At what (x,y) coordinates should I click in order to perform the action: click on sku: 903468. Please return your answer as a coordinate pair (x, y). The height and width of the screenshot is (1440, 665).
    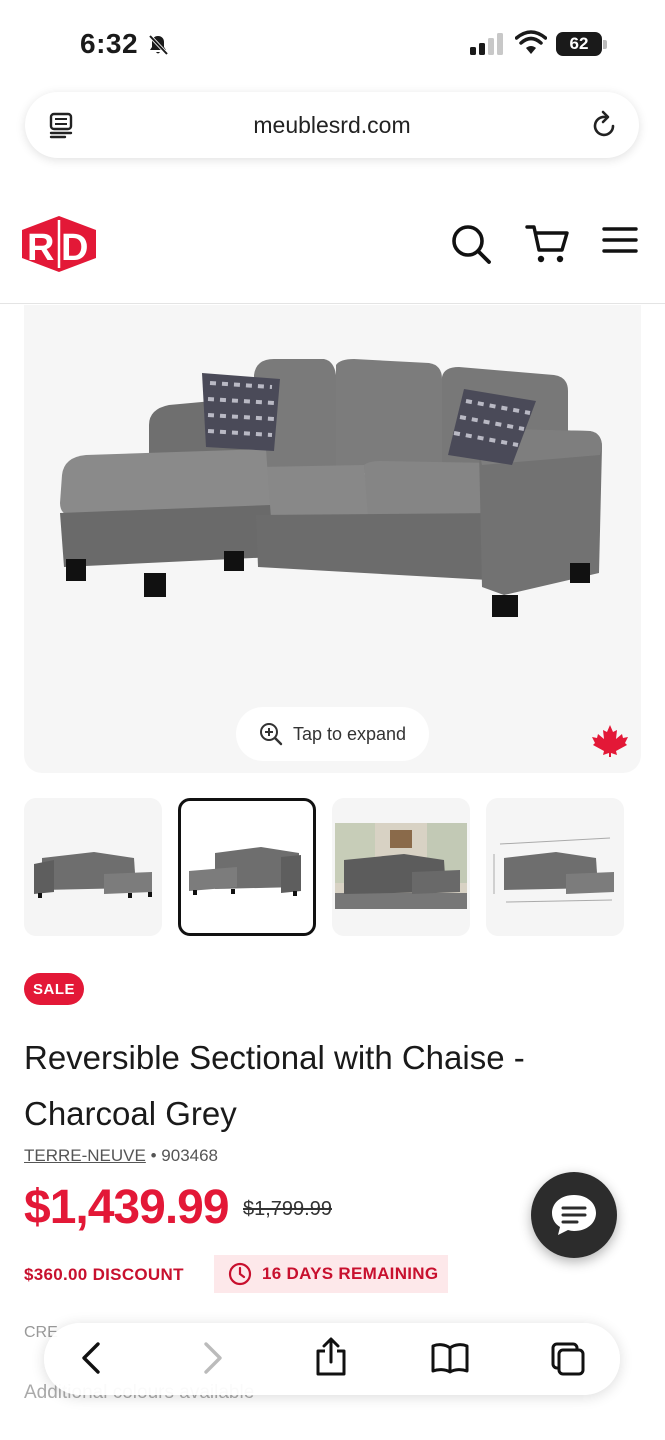
    Looking at the image, I should click on (190, 1155).